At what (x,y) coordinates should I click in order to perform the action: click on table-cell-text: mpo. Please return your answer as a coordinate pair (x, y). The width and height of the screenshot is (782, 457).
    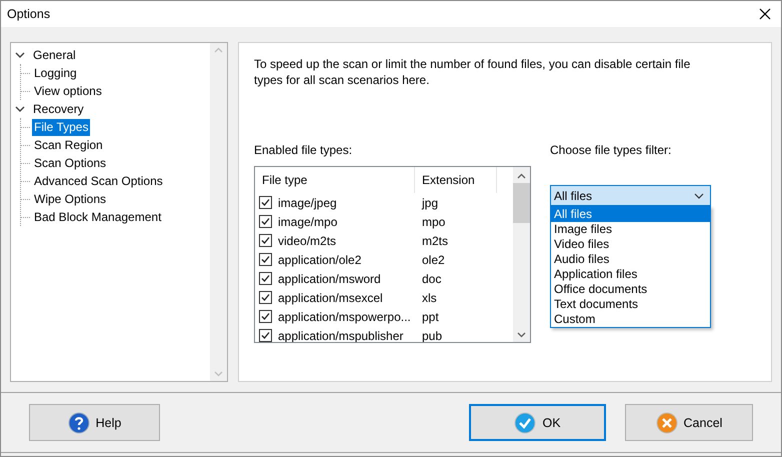
    Looking at the image, I should click on (433, 221).